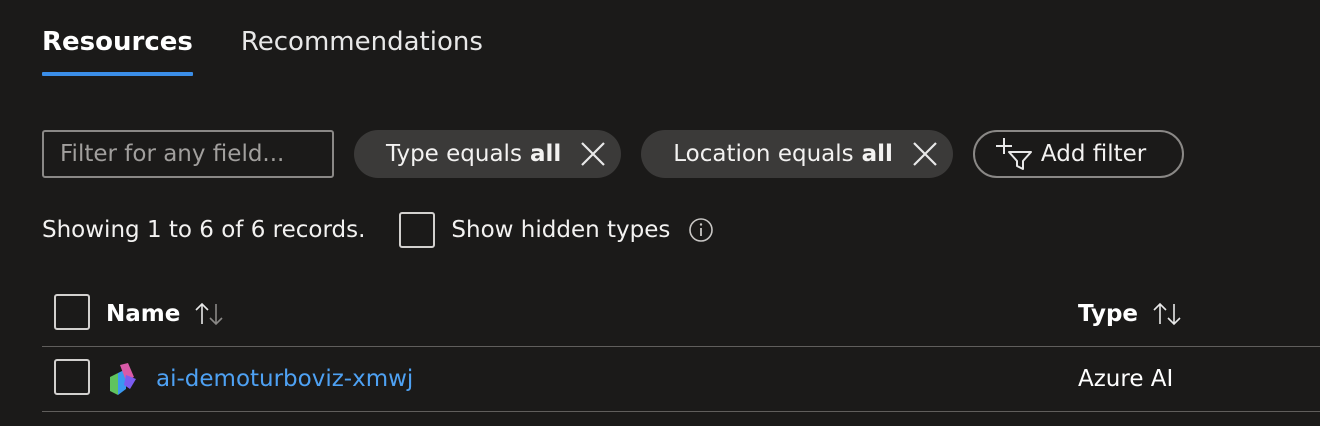 The width and height of the screenshot is (1320, 426). Describe the element at coordinates (1126, 379) in the screenshot. I see `resource-type-cell: Azure AI` at that location.